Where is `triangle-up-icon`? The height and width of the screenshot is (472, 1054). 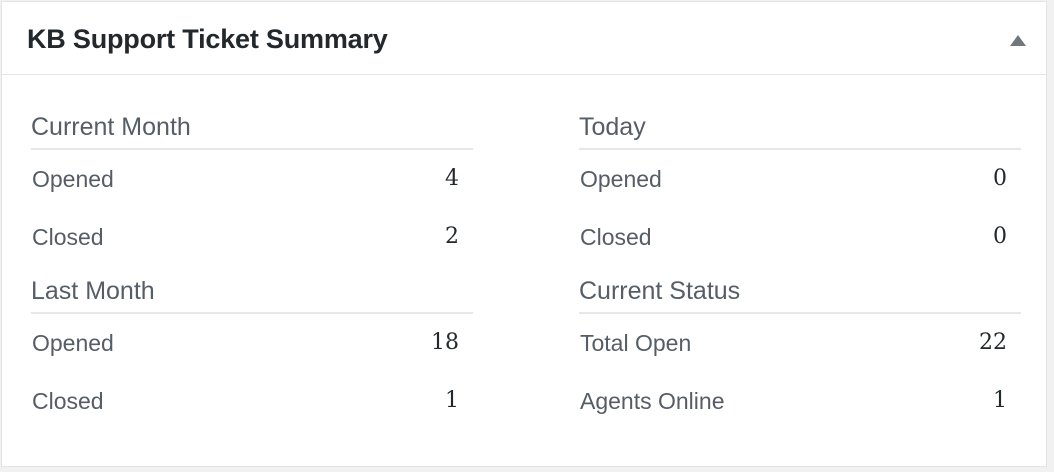 triangle-up-icon is located at coordinates (1018, 40).